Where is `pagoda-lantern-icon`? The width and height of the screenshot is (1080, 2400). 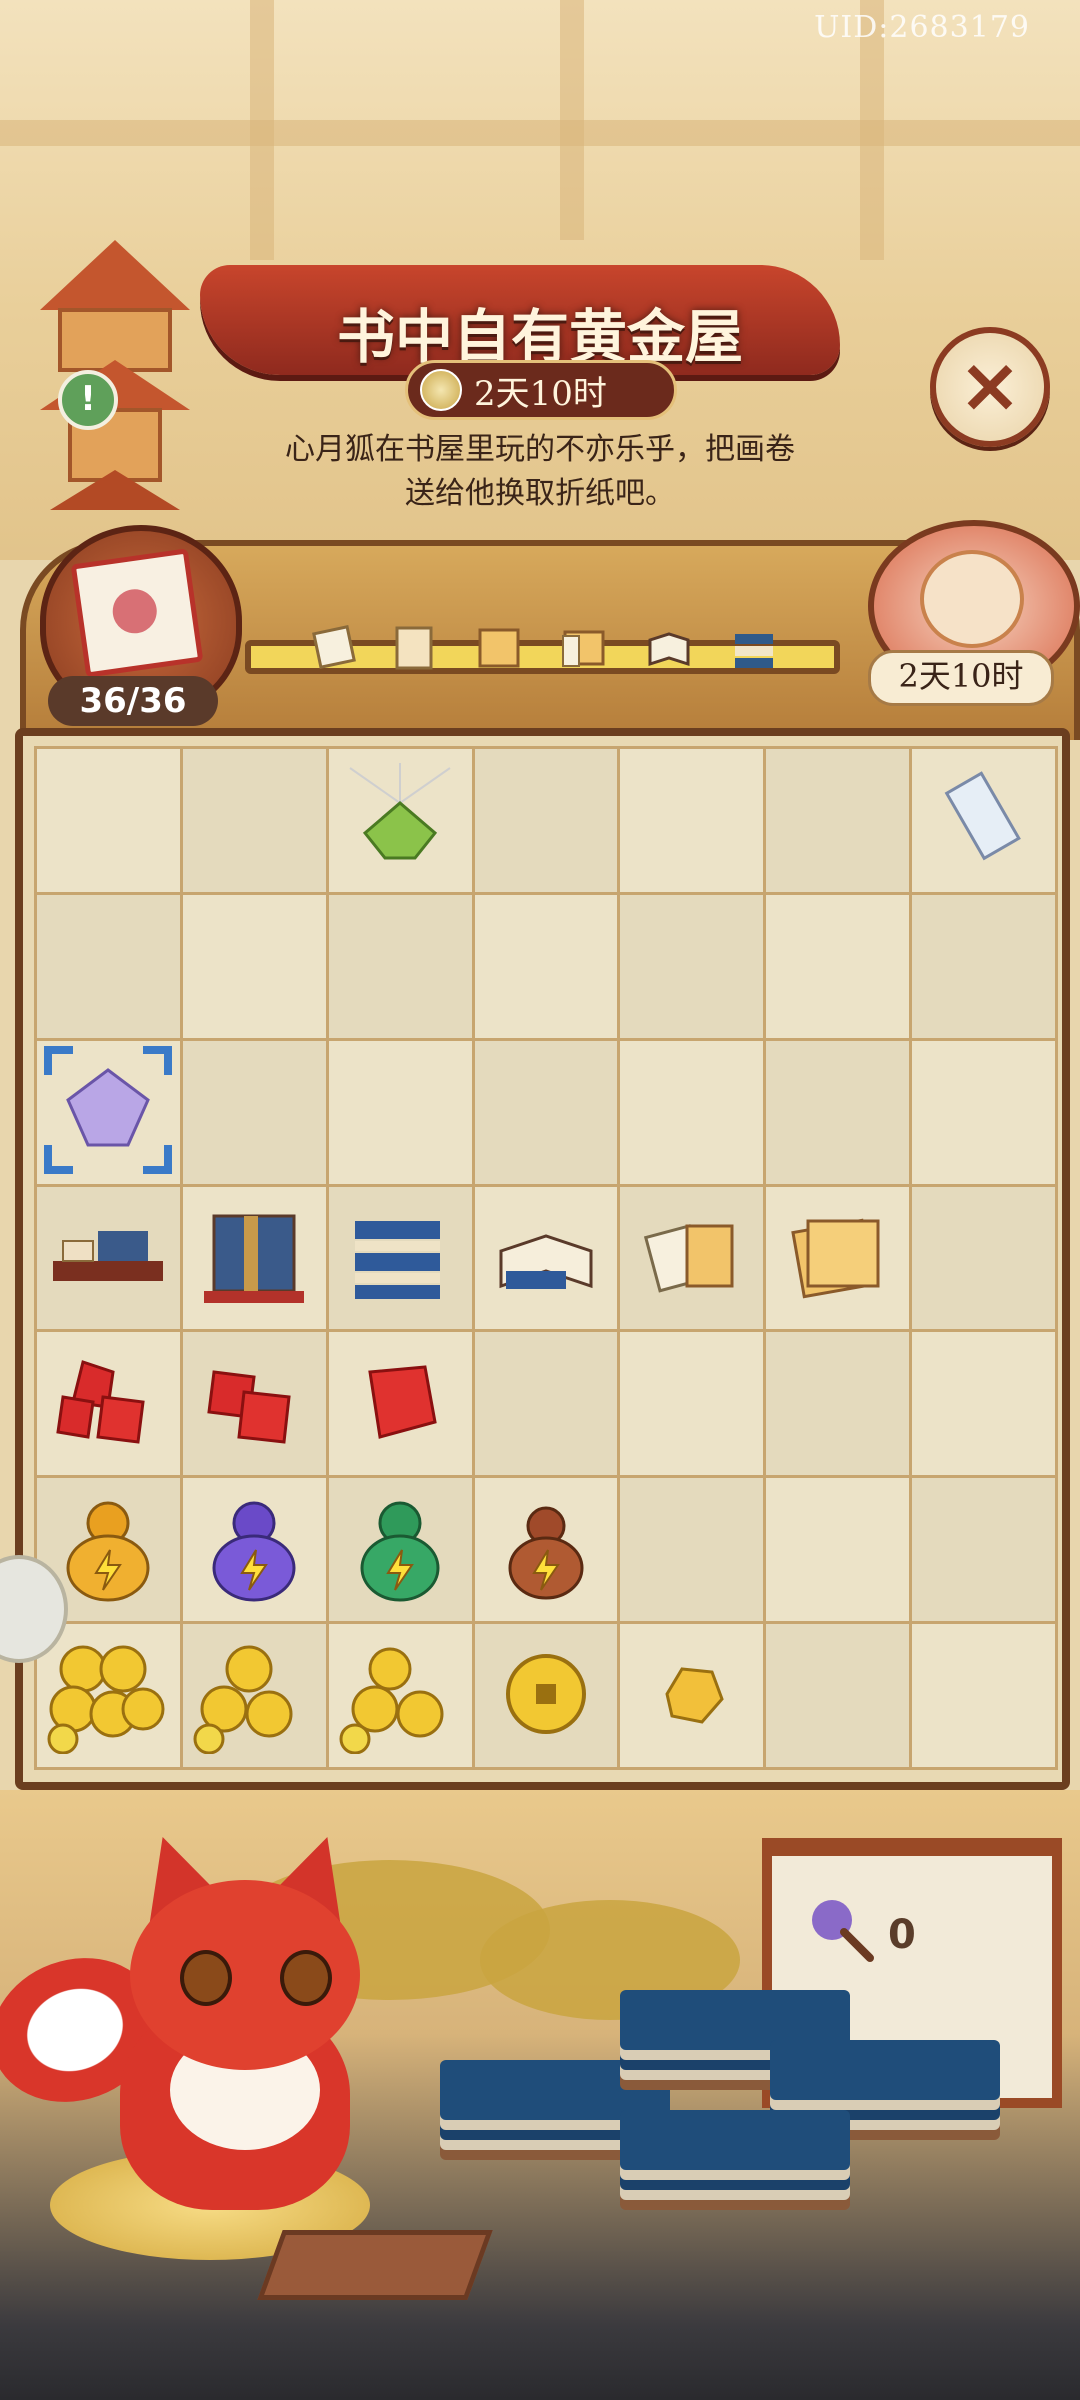
pagoda-lantern-icon is located at coordinates (115, 375).